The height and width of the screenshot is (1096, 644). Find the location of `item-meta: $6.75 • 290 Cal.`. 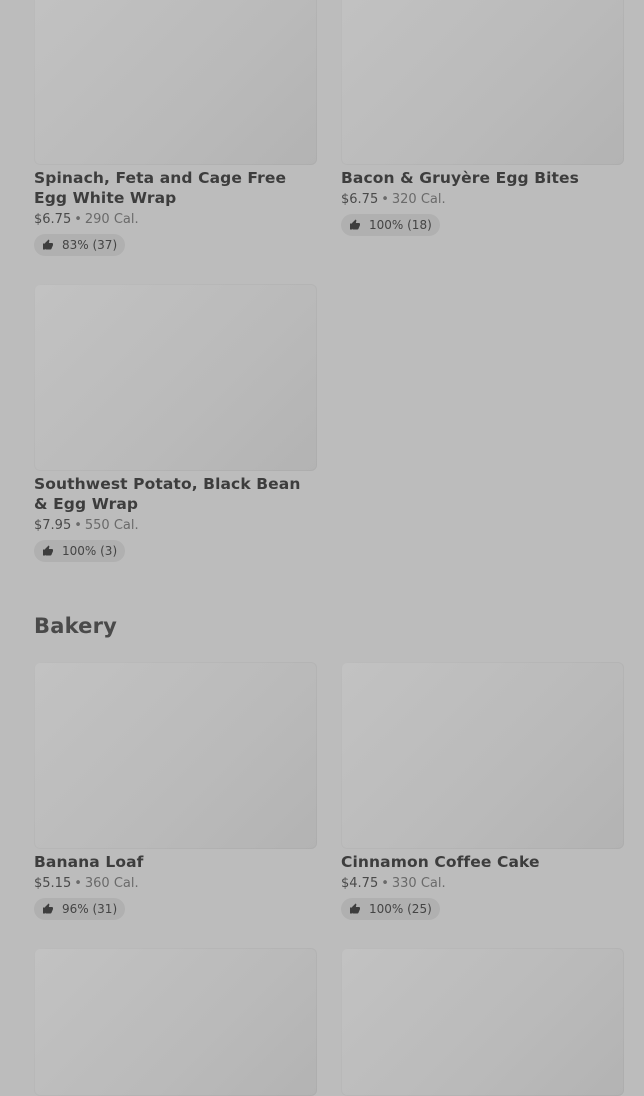

item-meta: $6.75 • 290 Cal. is located at coordinates (175, 219).